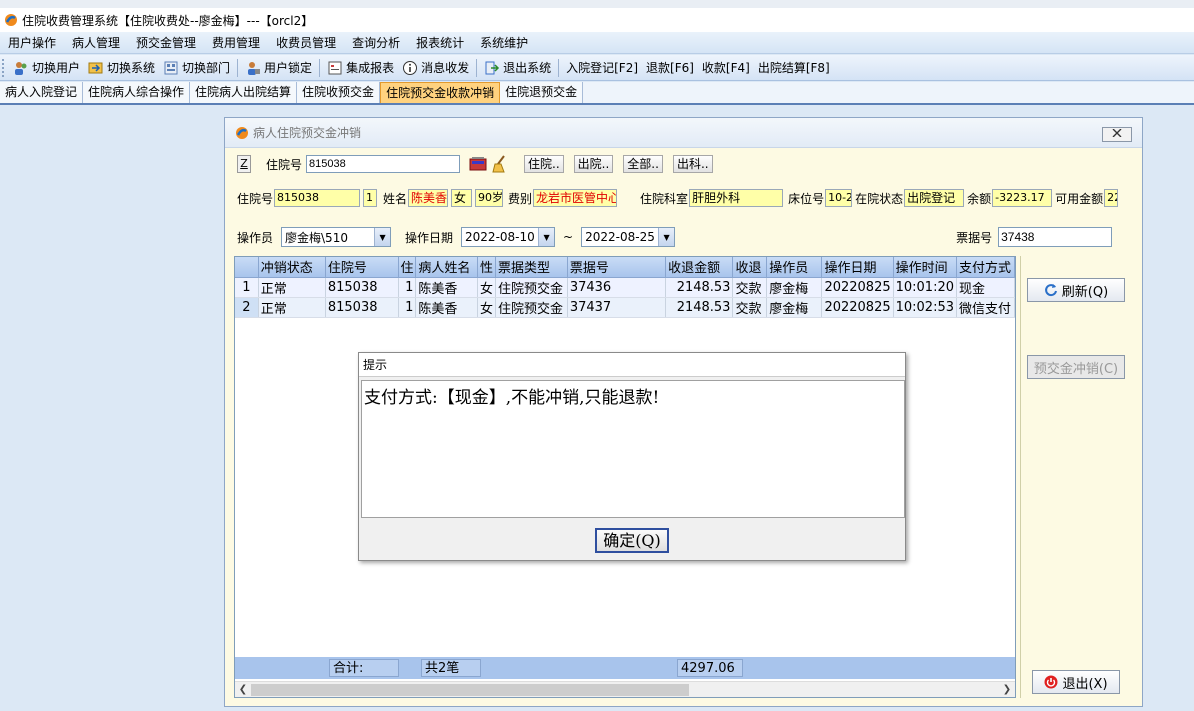  I want to click on balance-label: 余额, so click(979, 198).